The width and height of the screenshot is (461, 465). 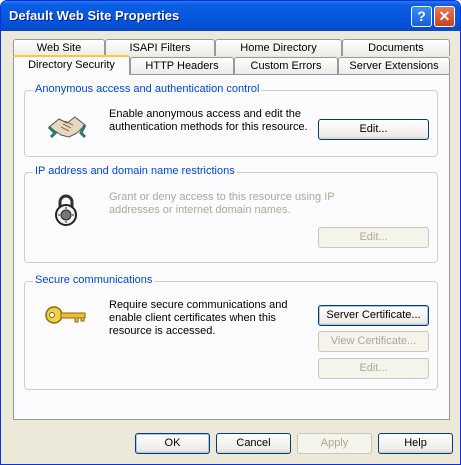 What do you see at coordinates (286, 65) in the screenshot?
I see `tab-custom-errors: Custom Errors` at bounding box center [286, 65].